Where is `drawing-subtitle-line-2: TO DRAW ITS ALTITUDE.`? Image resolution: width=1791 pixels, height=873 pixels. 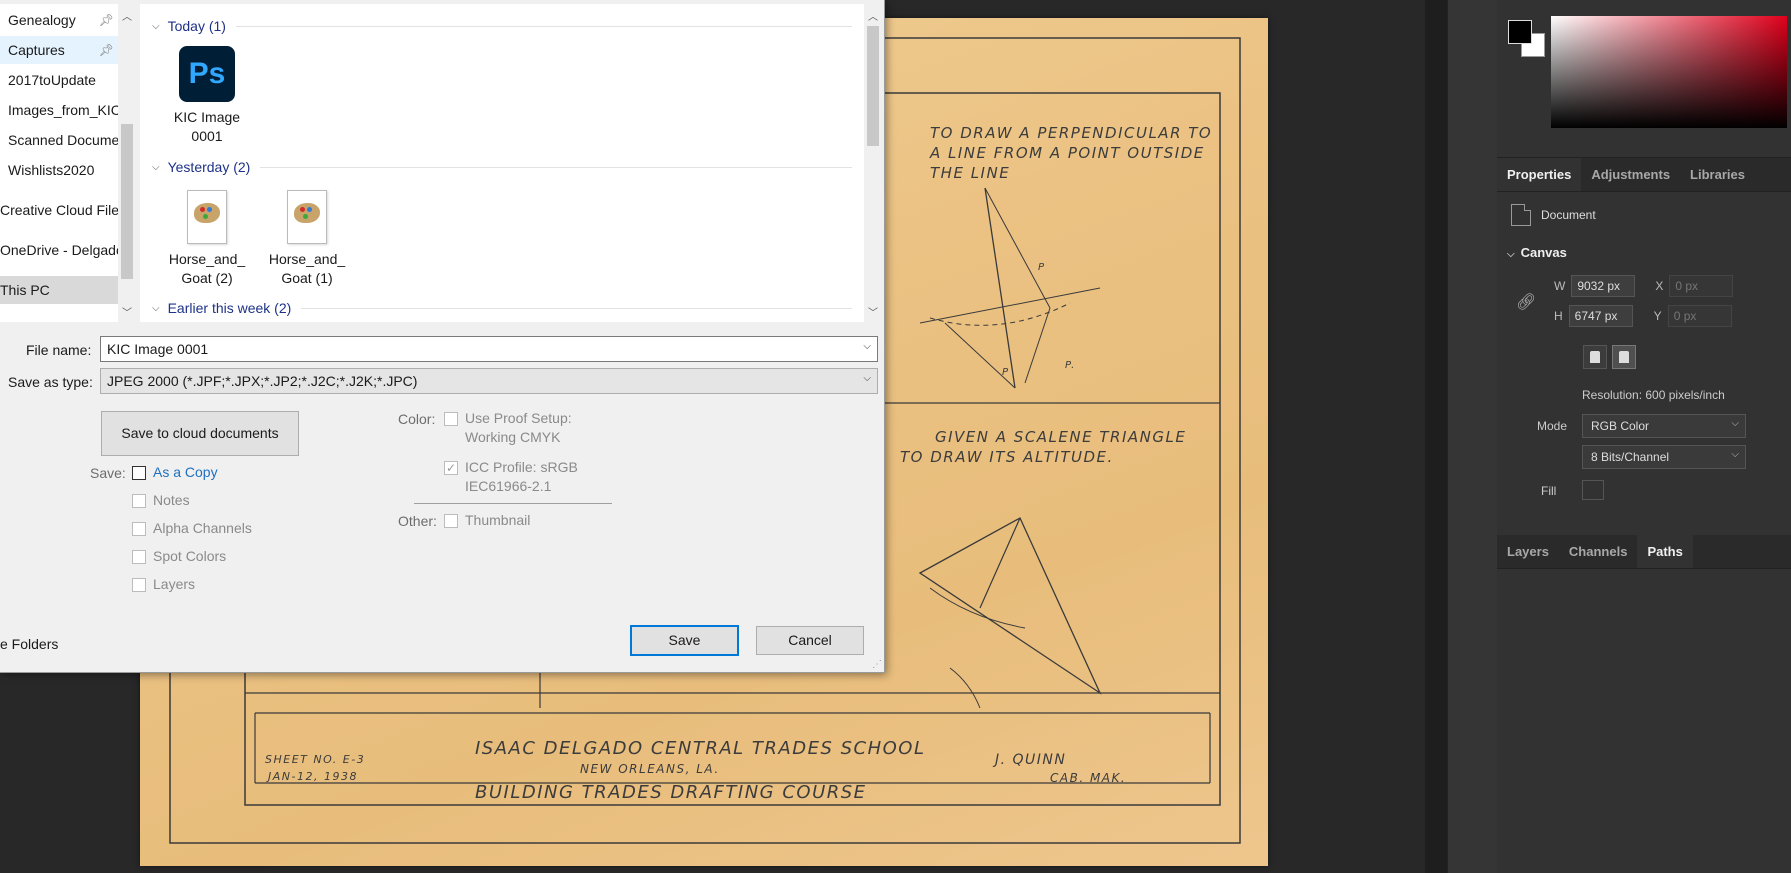 drawing-subtitle-line-2: TO DRAW ITS ALTITUDE. is located at coordinates (1007, 457).